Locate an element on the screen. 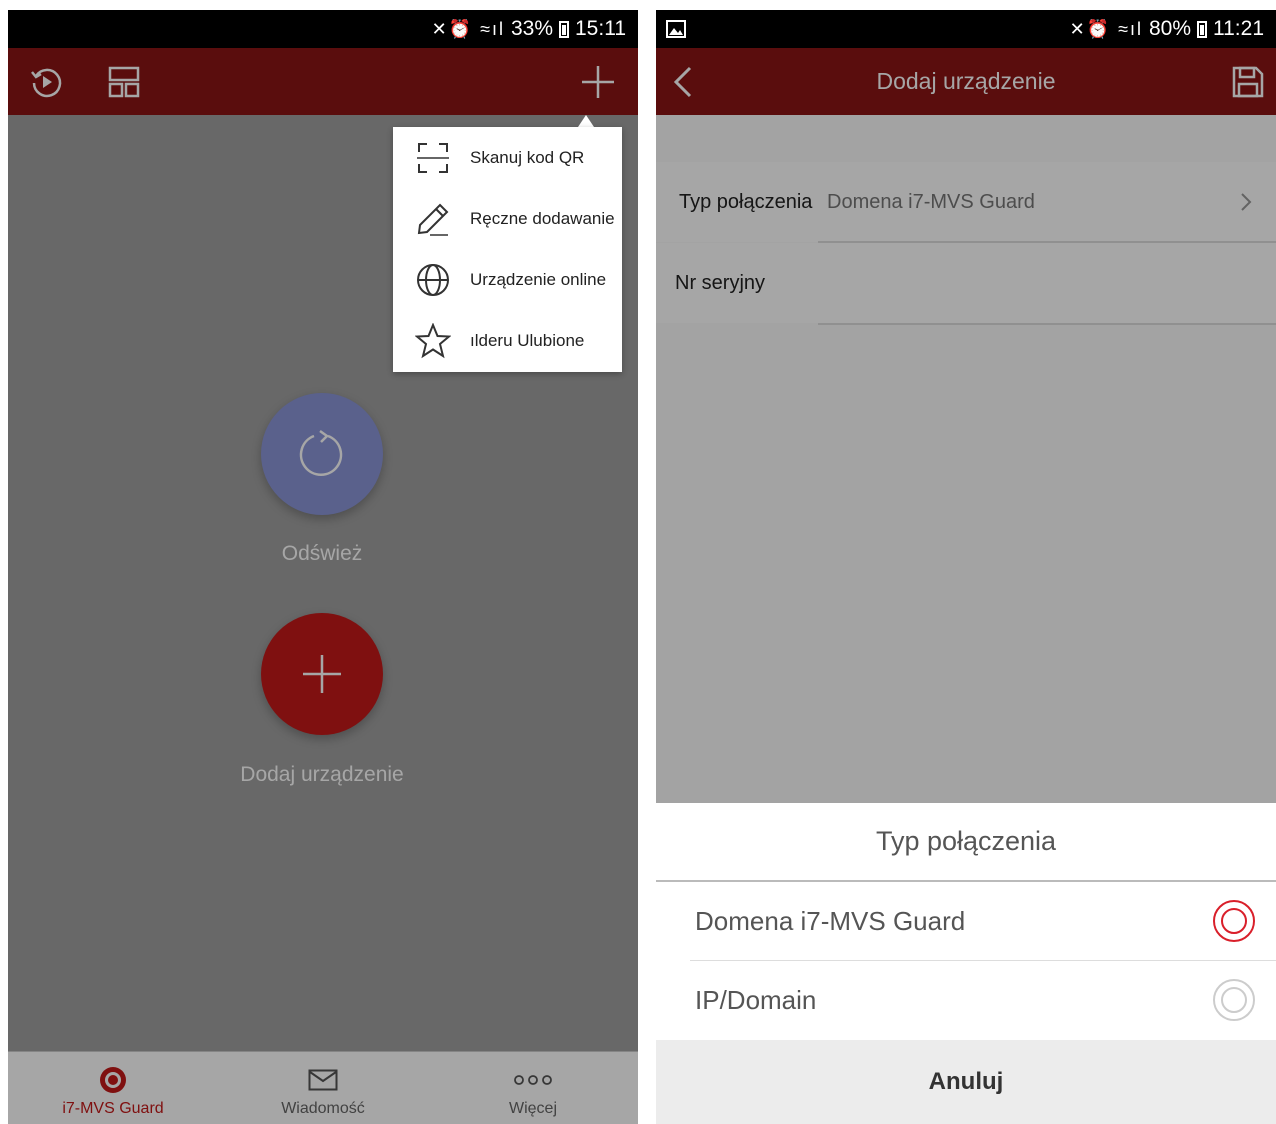  menu-item-online-device: Urządzenie online is located at coordinates (507, 279).